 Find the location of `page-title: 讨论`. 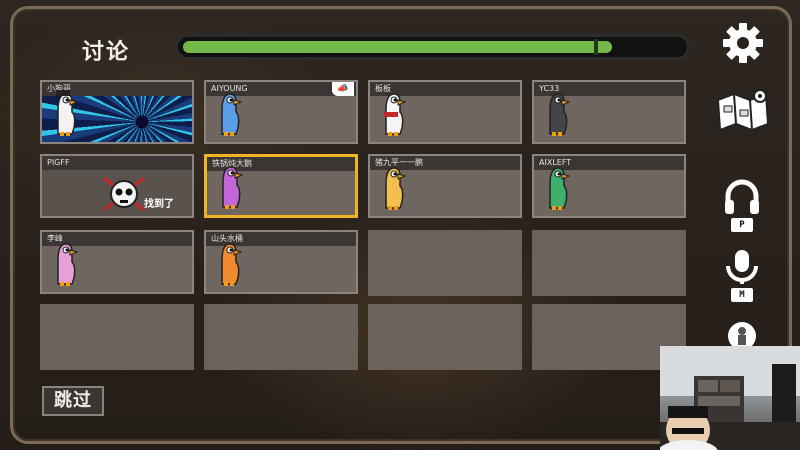

page-title: 讨论 is located at coordinates (106, 52).